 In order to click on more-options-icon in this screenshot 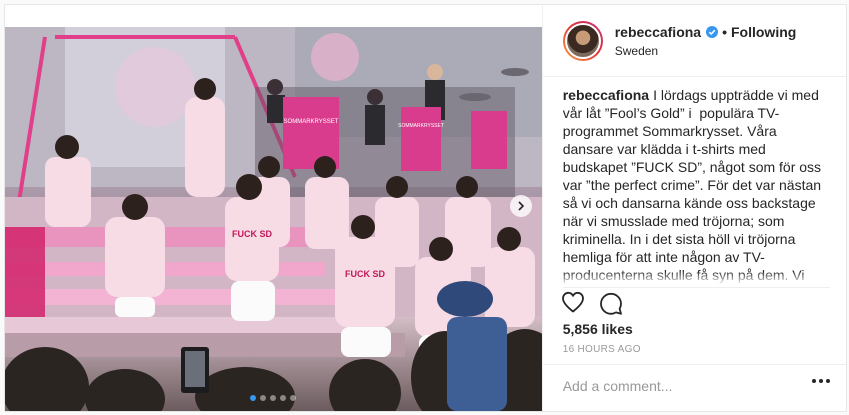, I will do `click(821, 381)`.